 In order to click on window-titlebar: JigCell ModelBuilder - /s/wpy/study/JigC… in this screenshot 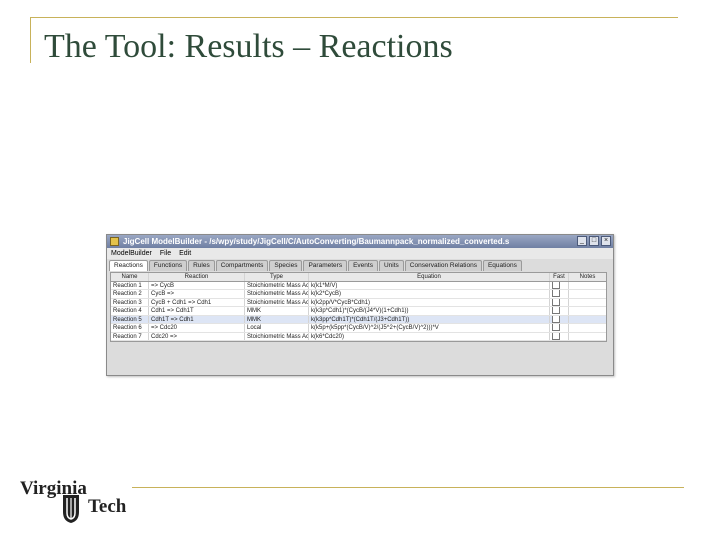, I will do `click(360, 241)`.